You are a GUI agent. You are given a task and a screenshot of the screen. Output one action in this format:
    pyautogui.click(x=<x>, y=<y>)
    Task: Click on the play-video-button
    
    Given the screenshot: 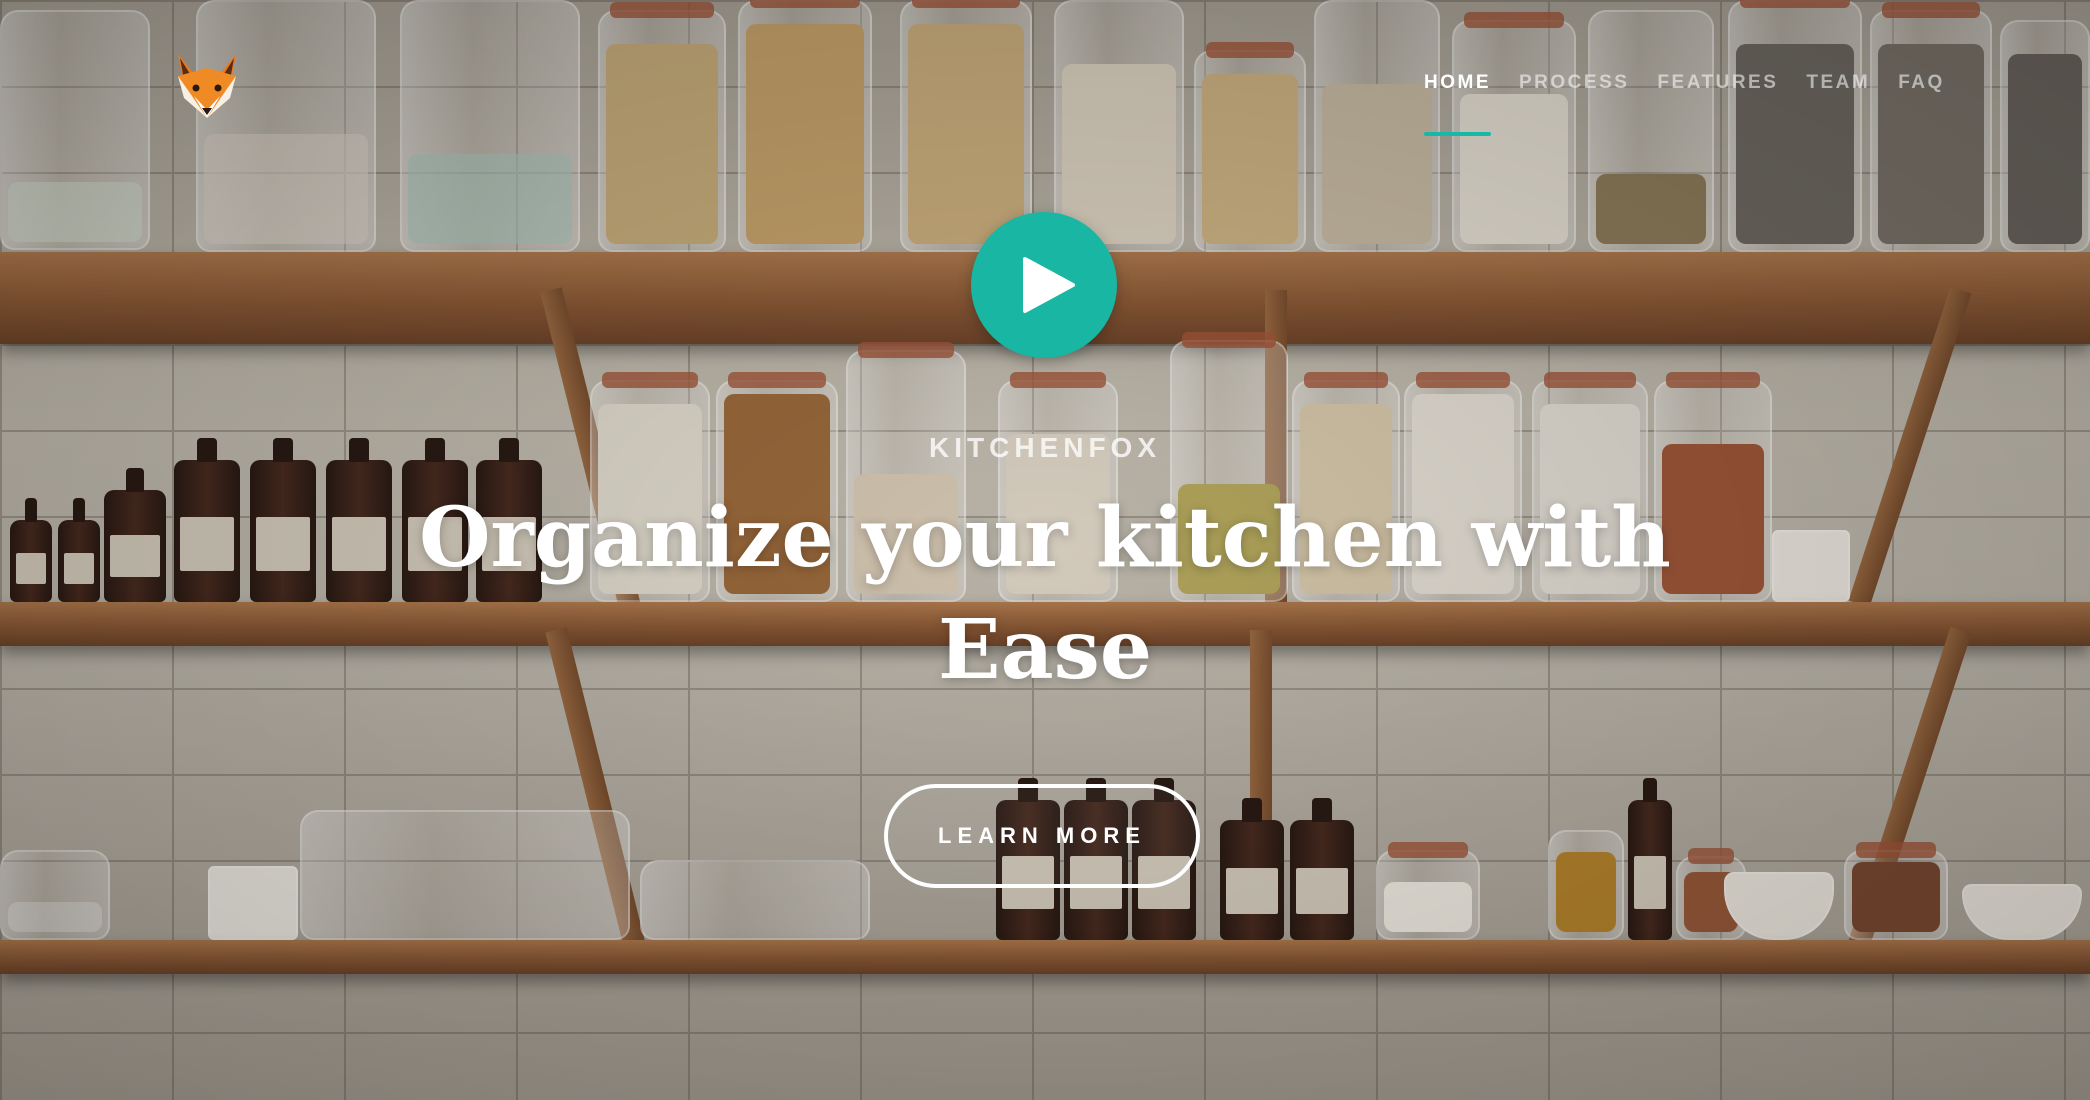 What is the action you would take?
    pyautogui.click(x=1044, y=285)
    